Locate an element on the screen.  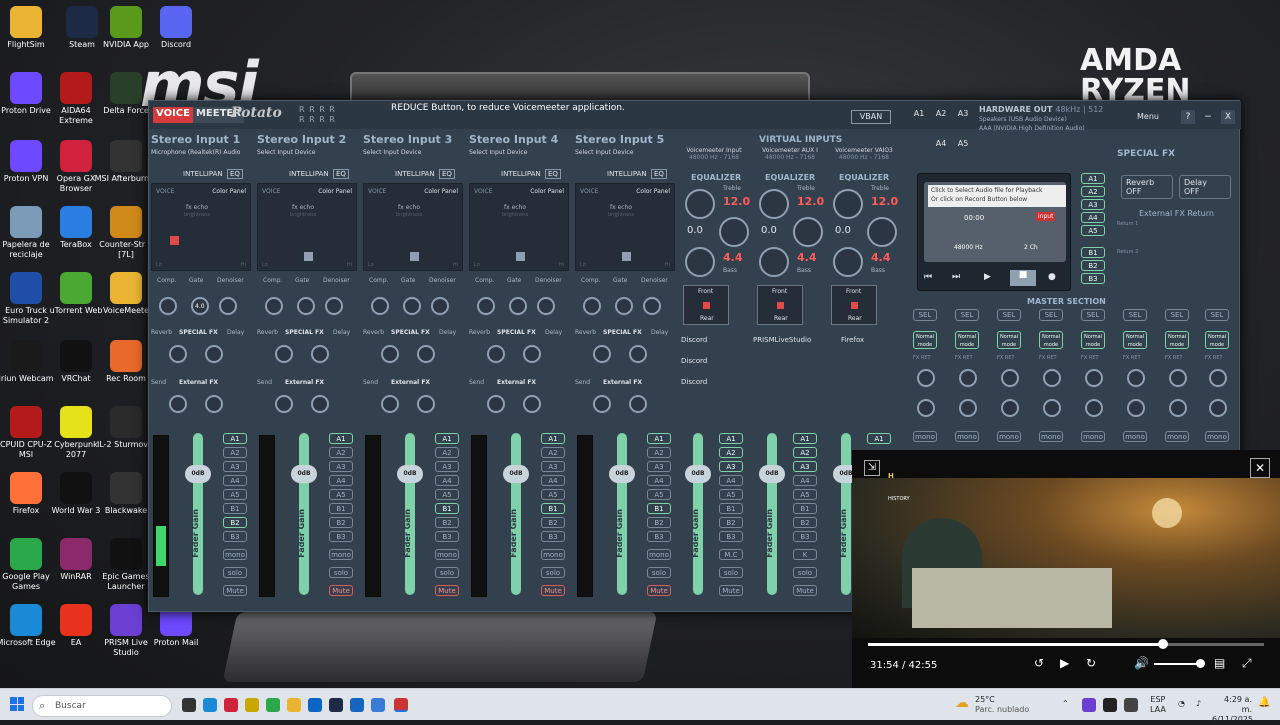
gate-label: Gate is located at coordinates (302, 280).